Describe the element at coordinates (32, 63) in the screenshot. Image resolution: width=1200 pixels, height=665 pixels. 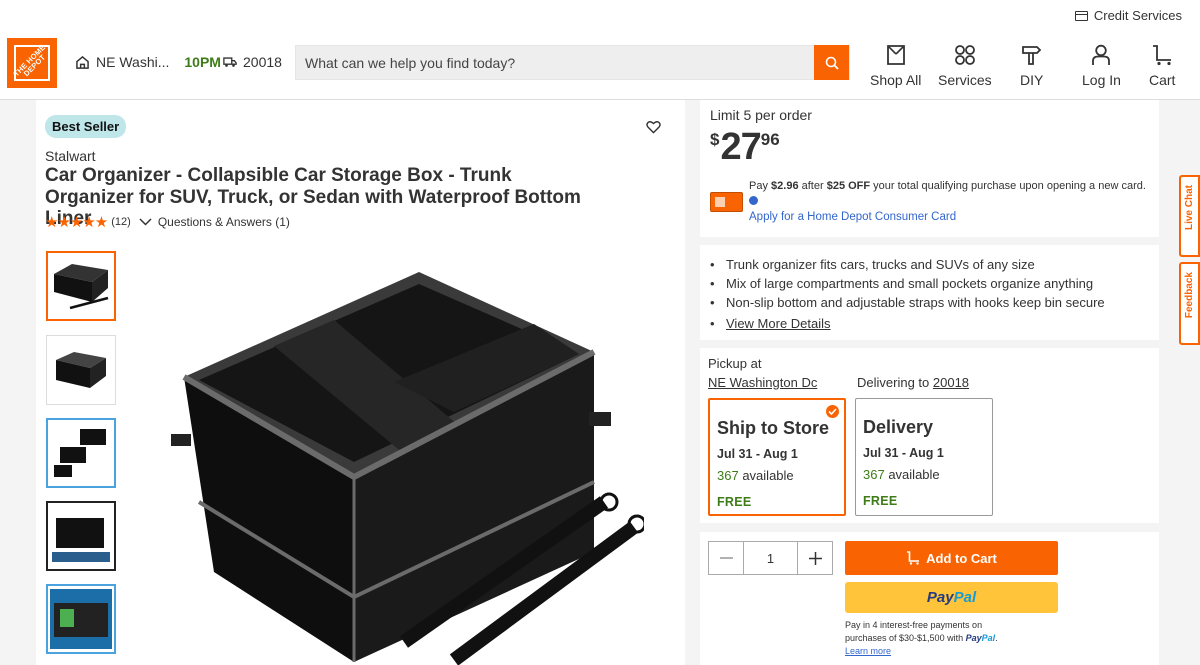
I see `home-depot-logo: THE HOME DEPOT` at that location.